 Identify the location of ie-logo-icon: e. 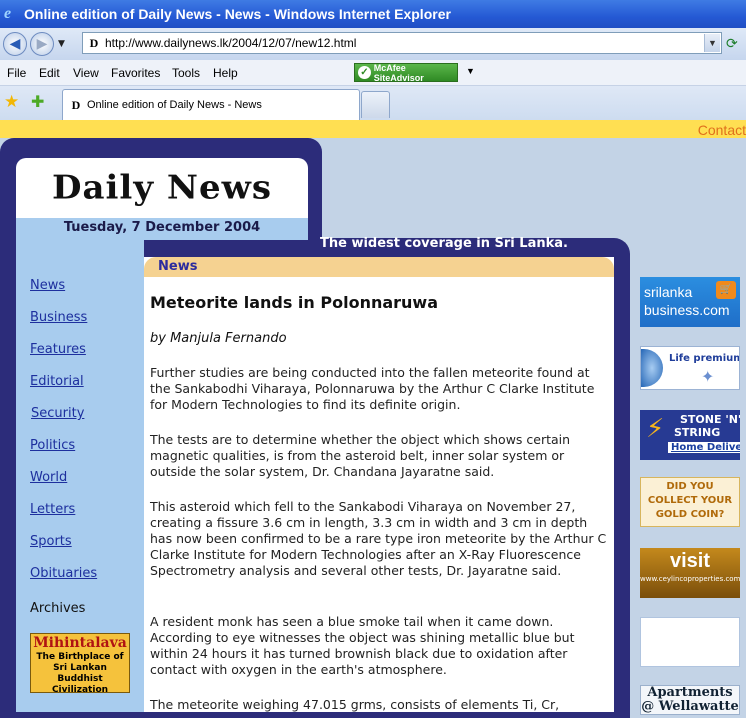
(8, 13).